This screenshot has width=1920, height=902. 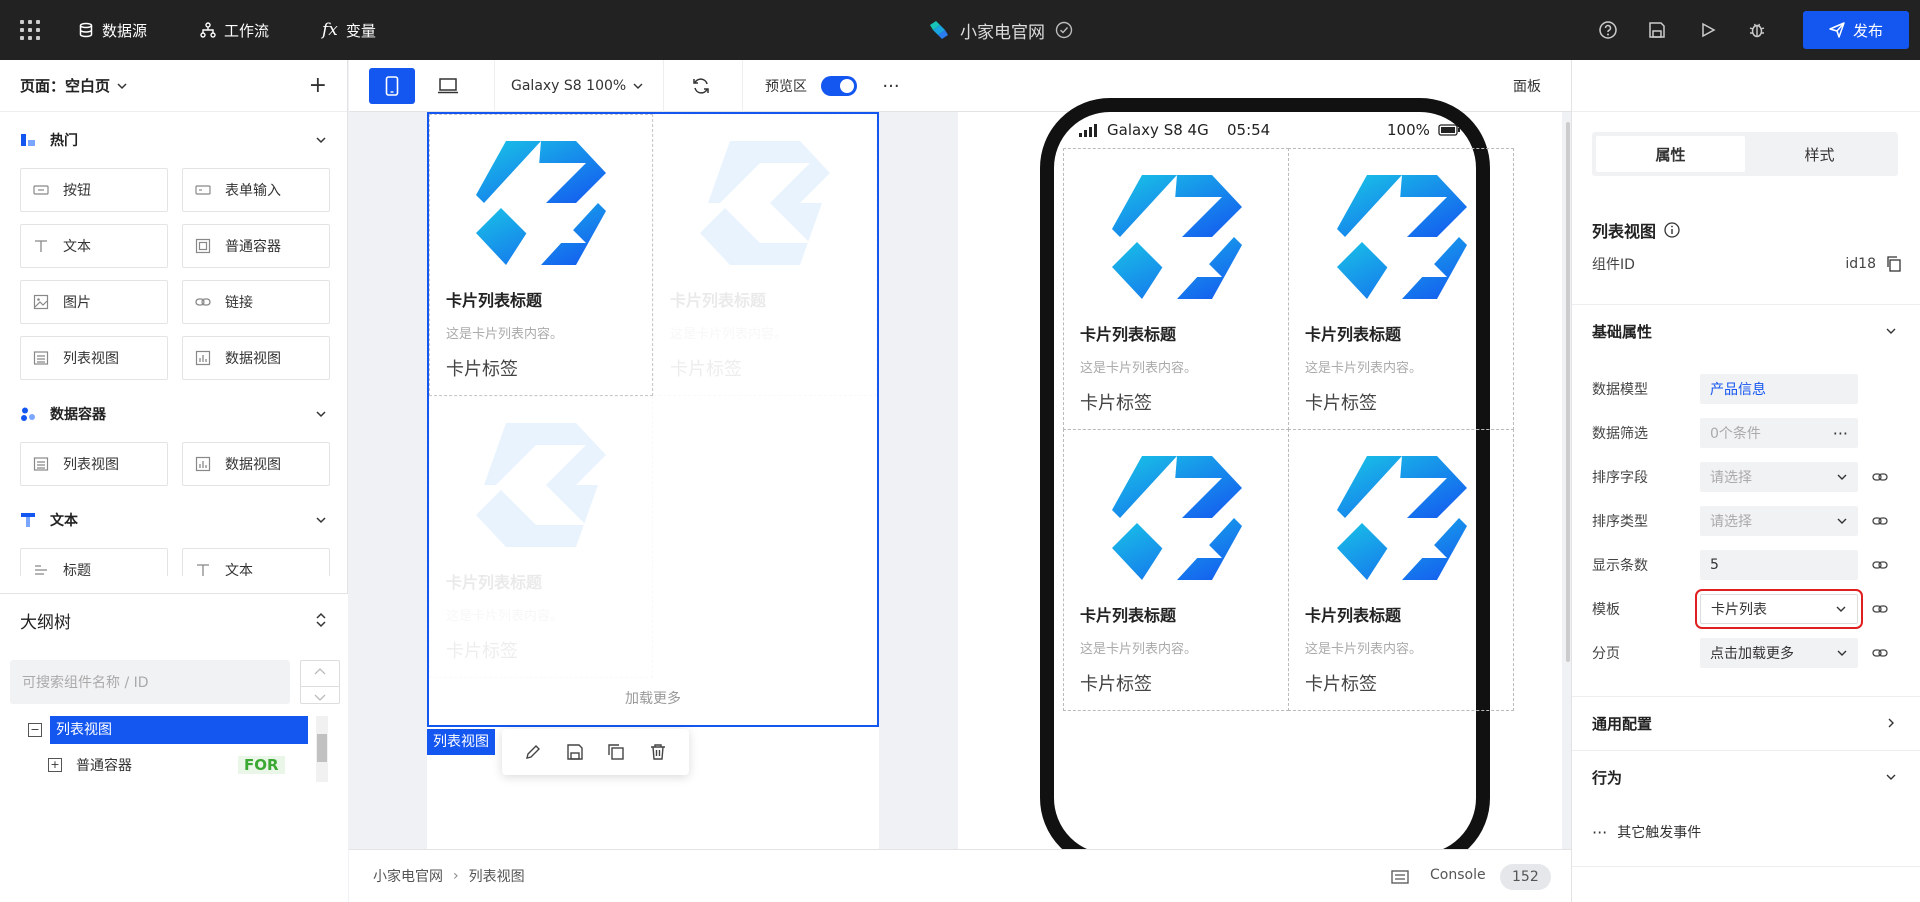 I want to click on device-selector: Galaxy S8 100%, so click(x=581, y=86).